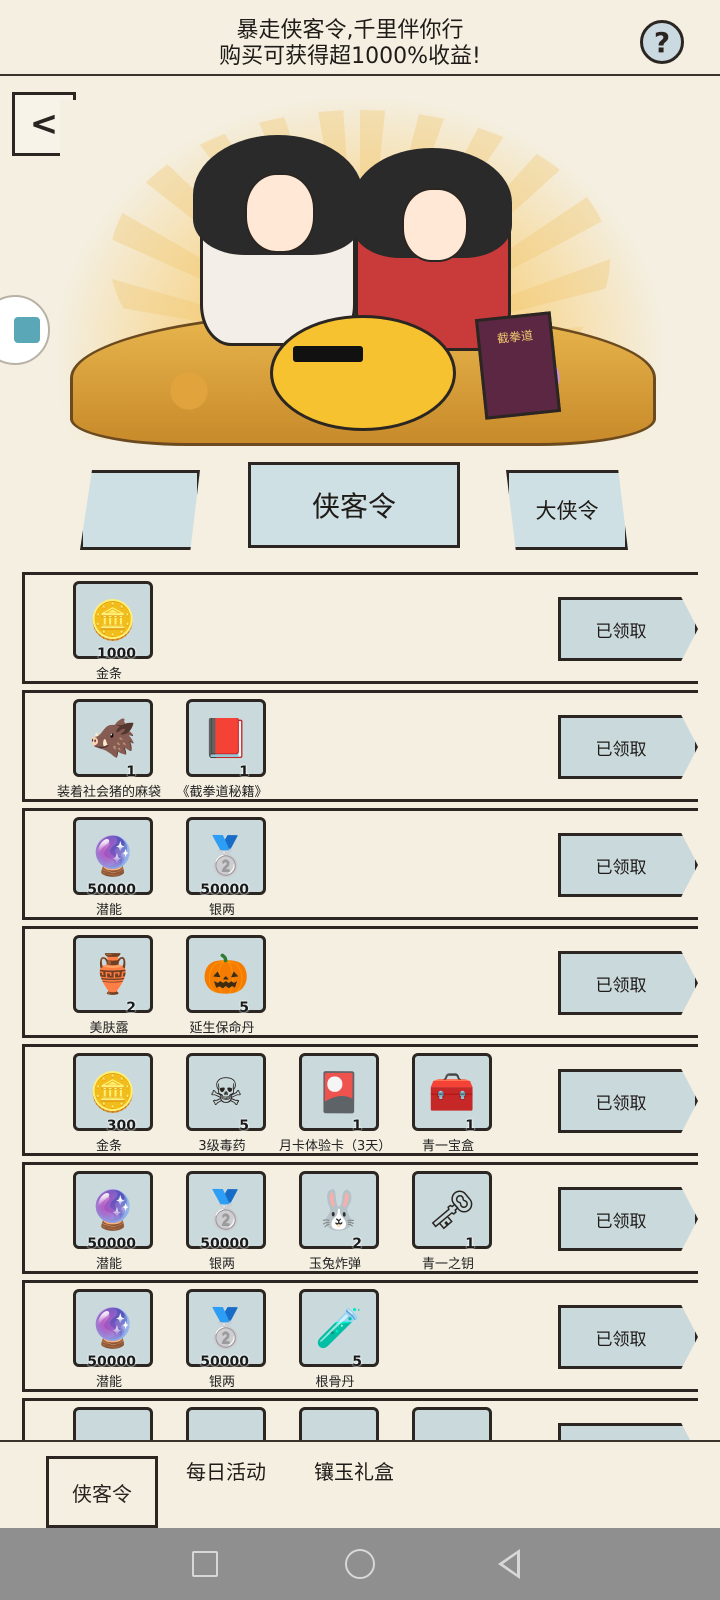 The height and width of the screenshot is (1600, 720). What do you see at coordinates (452, 1211) in the screenshot?
I see `key-icon: 🗝 1` at bounding box center [452, 1211].